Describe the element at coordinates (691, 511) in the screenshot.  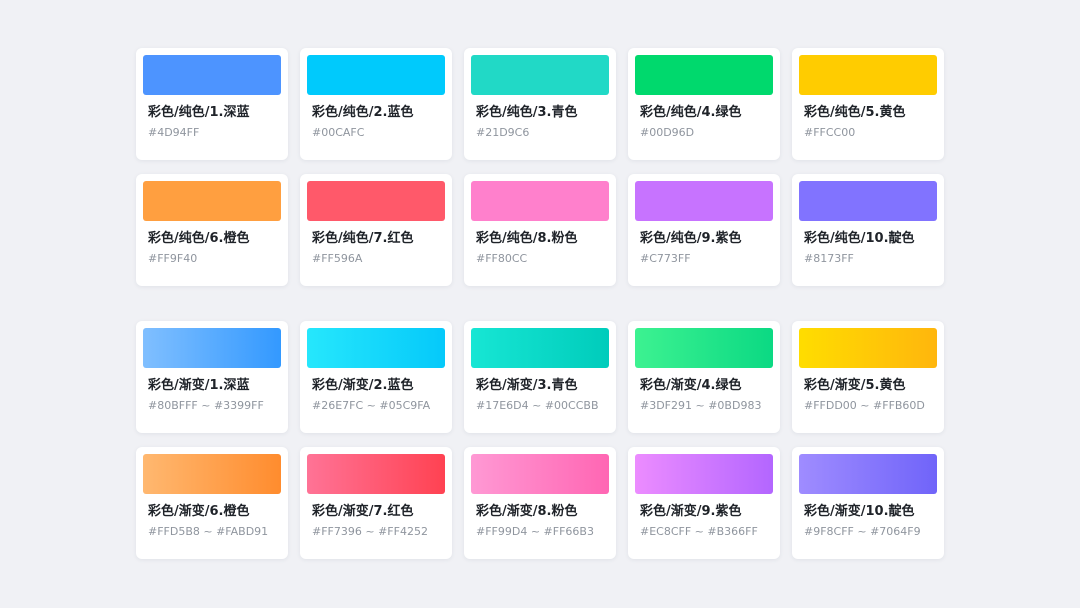
I see `color-name: 彩色/渐变/9.紫色` at that location.